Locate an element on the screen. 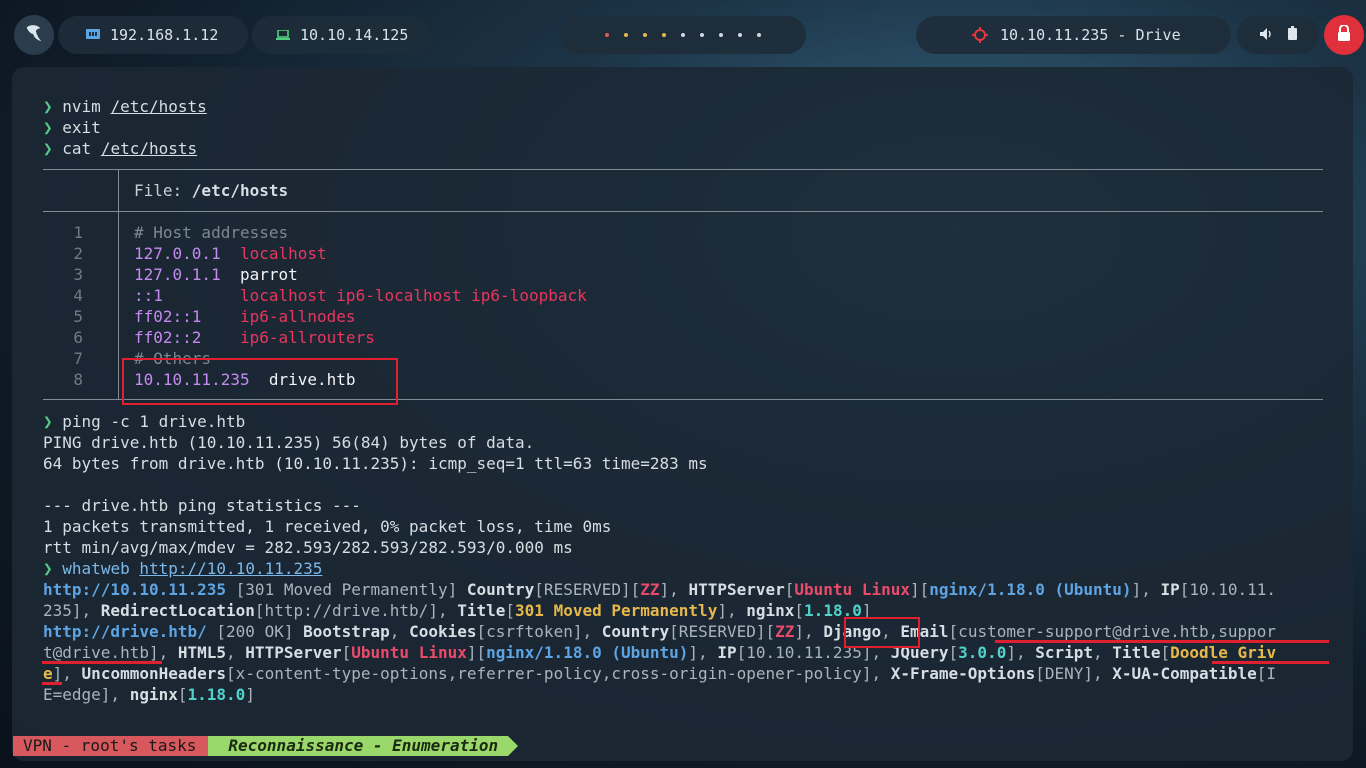 This screenshot has height=768, width=1366. plugin-cookies: Cookies is located at coordinates (443, 631).